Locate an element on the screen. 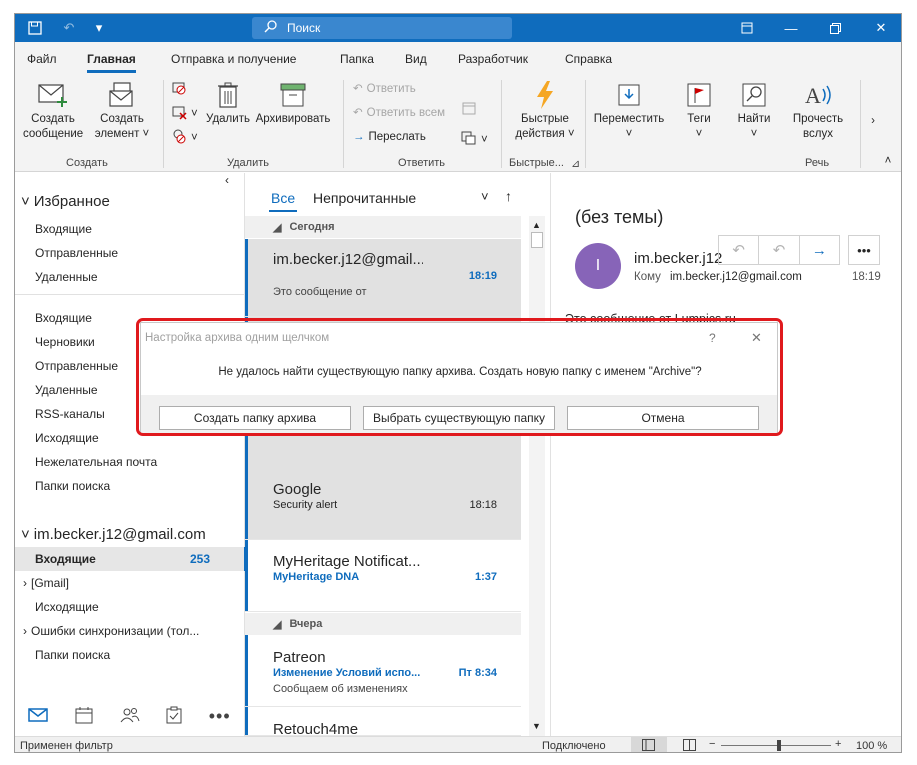  help-icon: ? is located at coordinates (712, 338).